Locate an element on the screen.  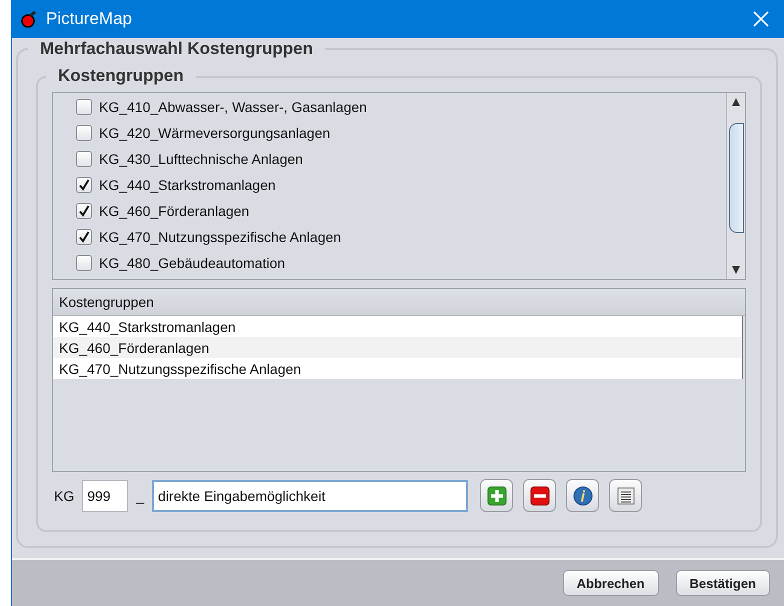
checkbox-label: KG_440_Starkstromanlagen is located at coordinates (187, 185).